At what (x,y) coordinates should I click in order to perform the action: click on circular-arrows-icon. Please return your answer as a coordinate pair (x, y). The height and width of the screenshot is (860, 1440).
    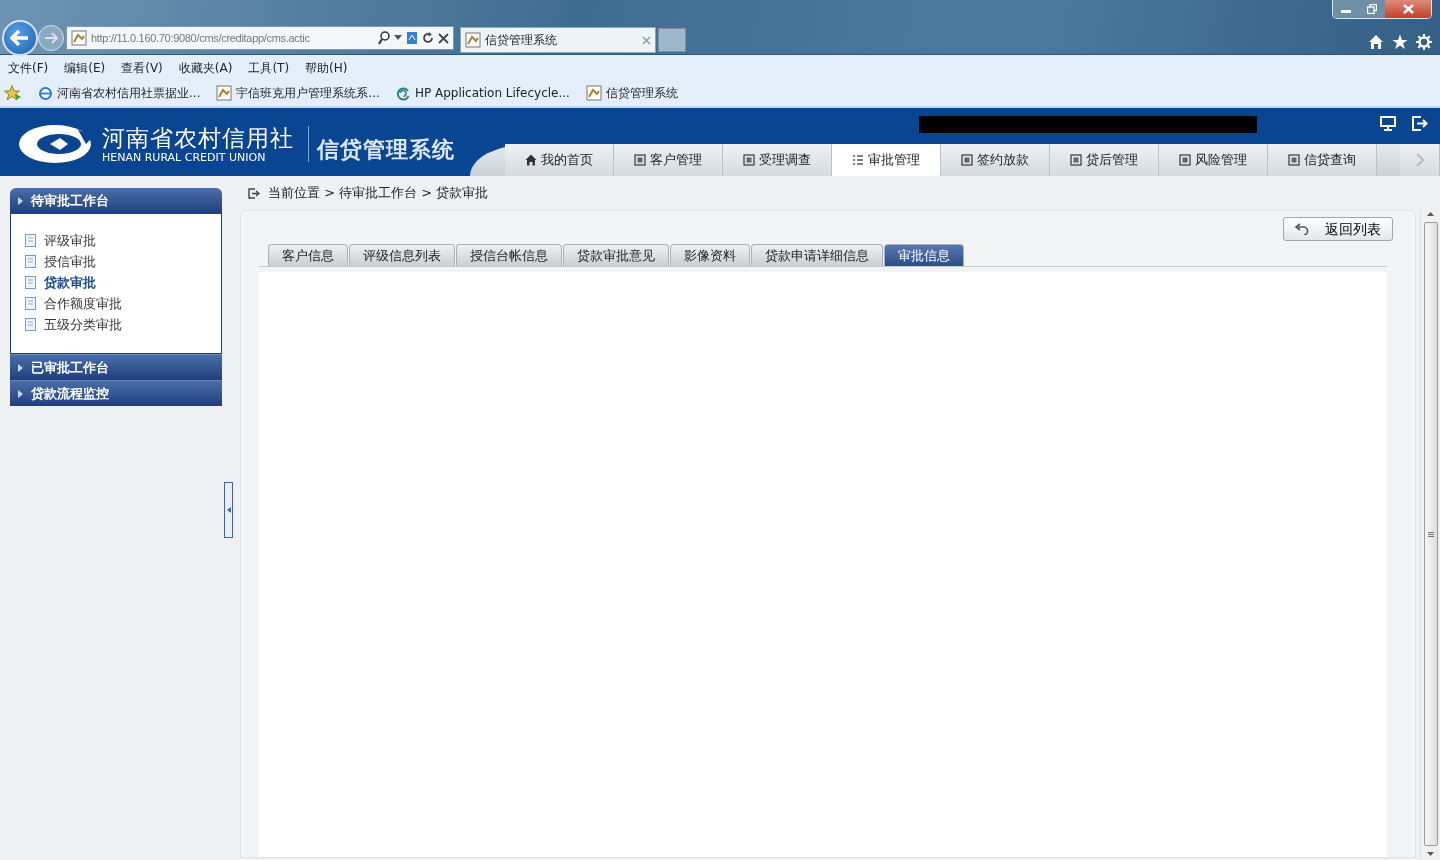
    Looking at the image, I should click on (403, 93).